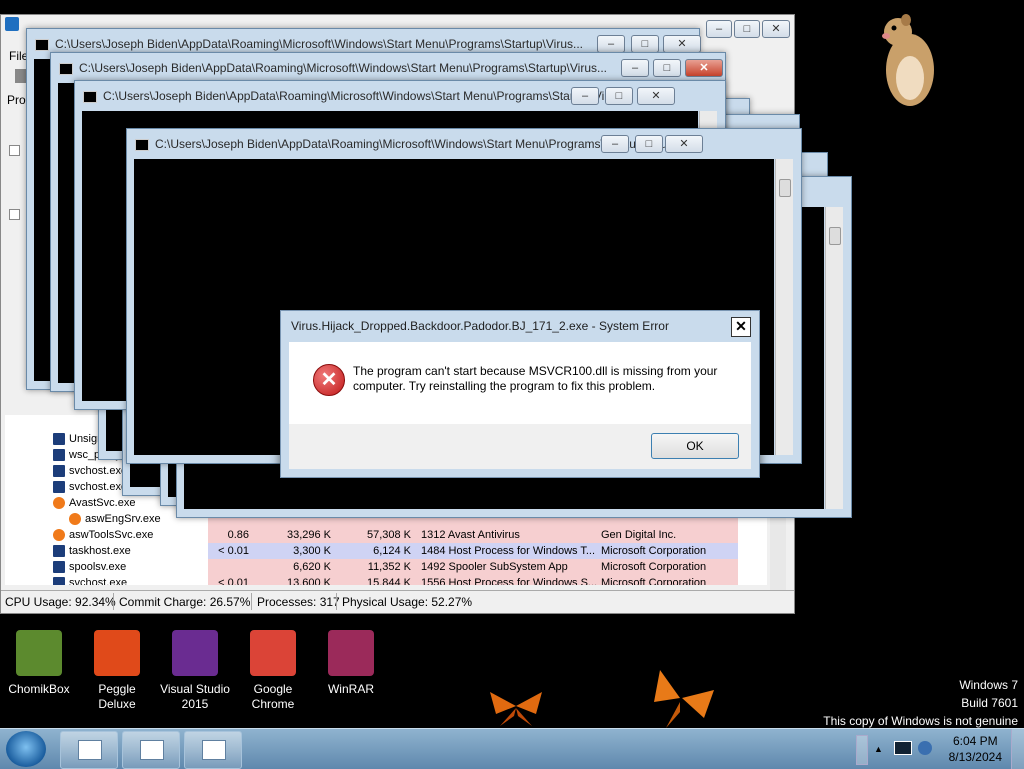  I want to click on cell-name: svchost.exe, so click(98, 581).